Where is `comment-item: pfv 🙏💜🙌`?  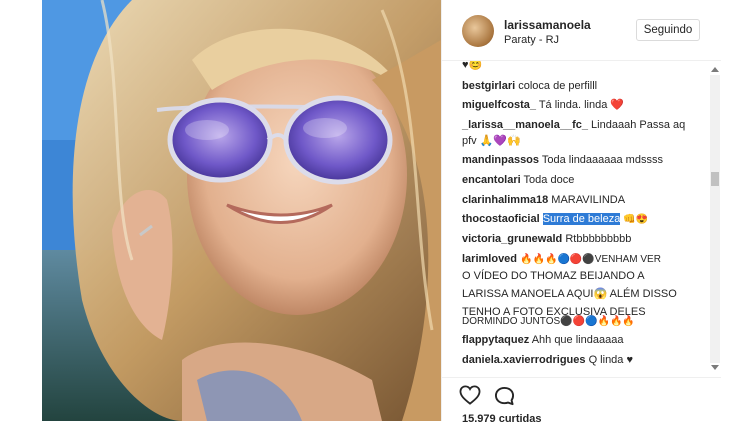 comment-item: pfv 🙏💜🙌 is located at coordinates (582, 142).